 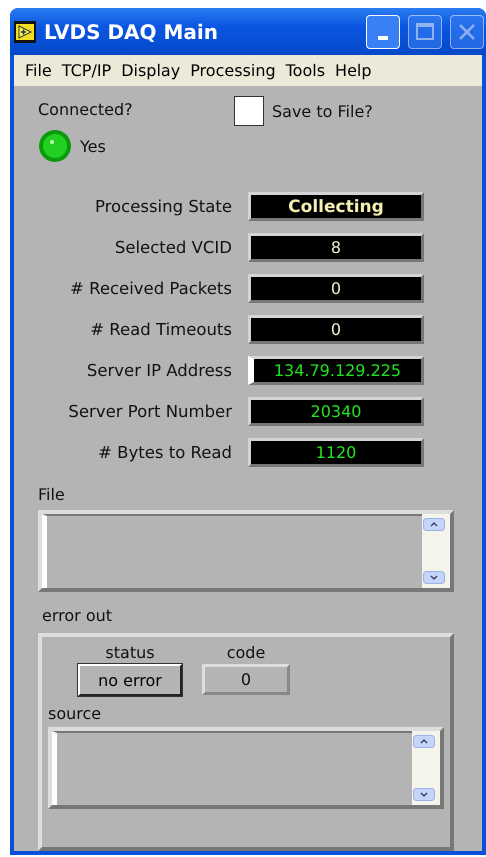 What do you see at coordinates (305, 70) in the screenshot?
I see `menu-item: Tools` at bounding box center [305, 70].